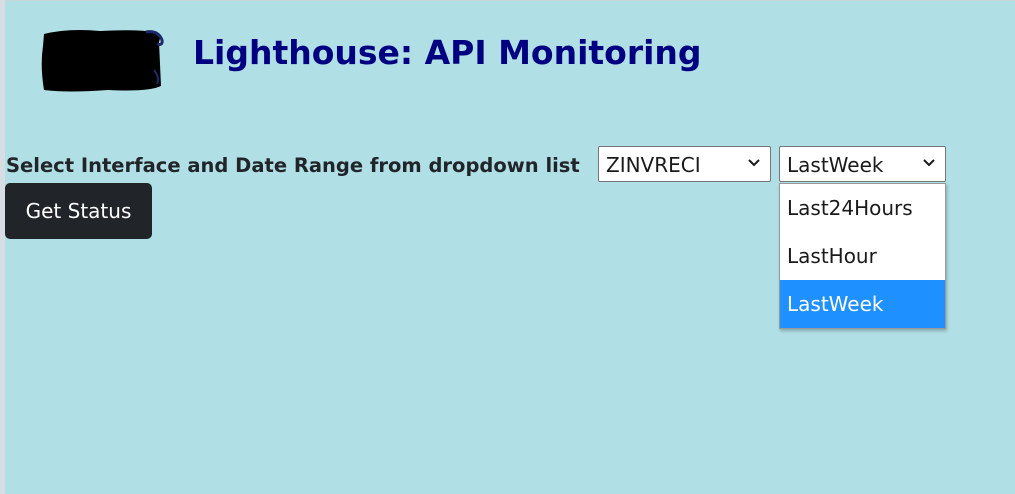  Describe the element at coordinates (862, 304) in the screenshot. I see `dropdown-option-lastweek: LastWeek` at that location.